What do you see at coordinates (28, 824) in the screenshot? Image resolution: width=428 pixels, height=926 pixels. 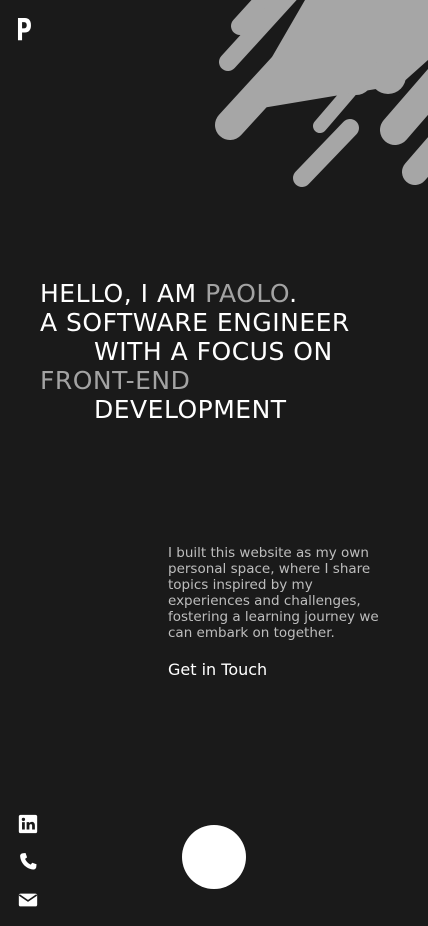 I see `linkedin-icon` at bounding box center [28, 824].